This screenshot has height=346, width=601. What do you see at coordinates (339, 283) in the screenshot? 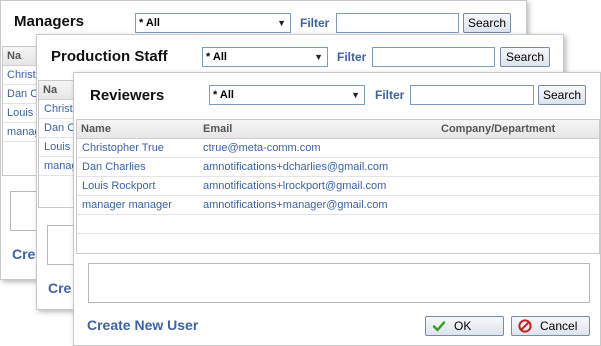
I see `reviewers-notes-textarea` at bounding box center [339, 283].